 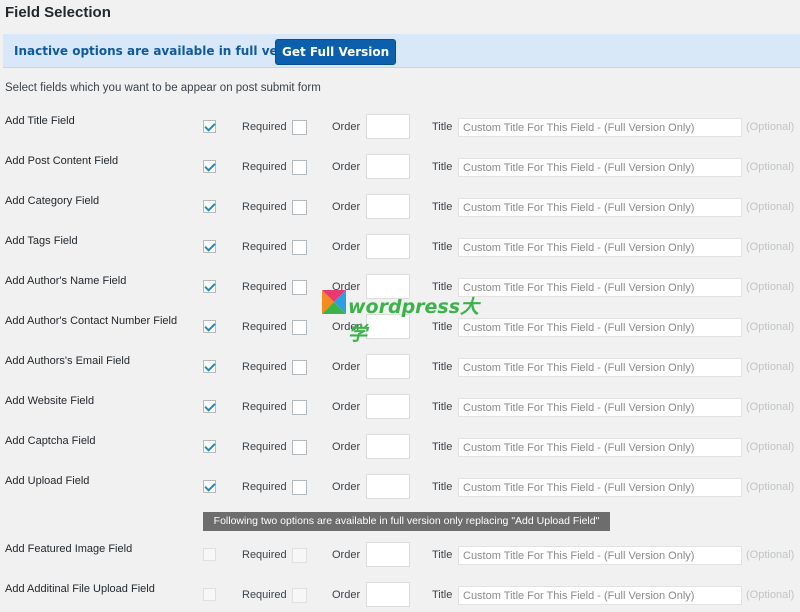 I want to click on field-label: Add Post Content Field, so click(x=62, y=161).